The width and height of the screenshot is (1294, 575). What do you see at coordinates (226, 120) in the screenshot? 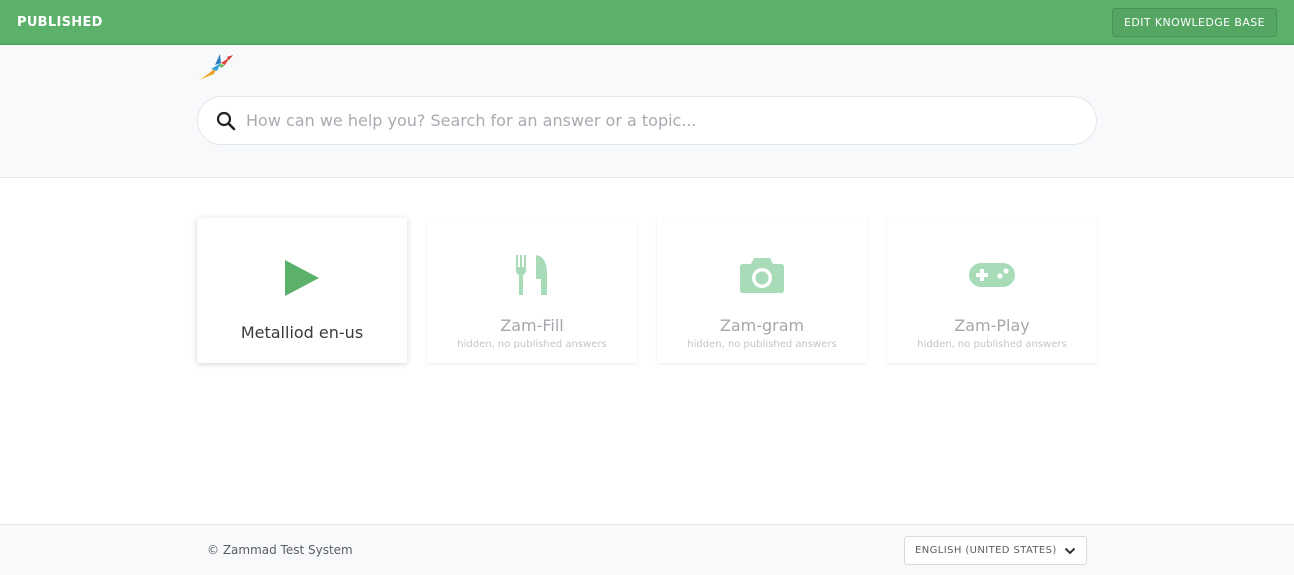
I see `search-icon` at bounding box center [226, 120].